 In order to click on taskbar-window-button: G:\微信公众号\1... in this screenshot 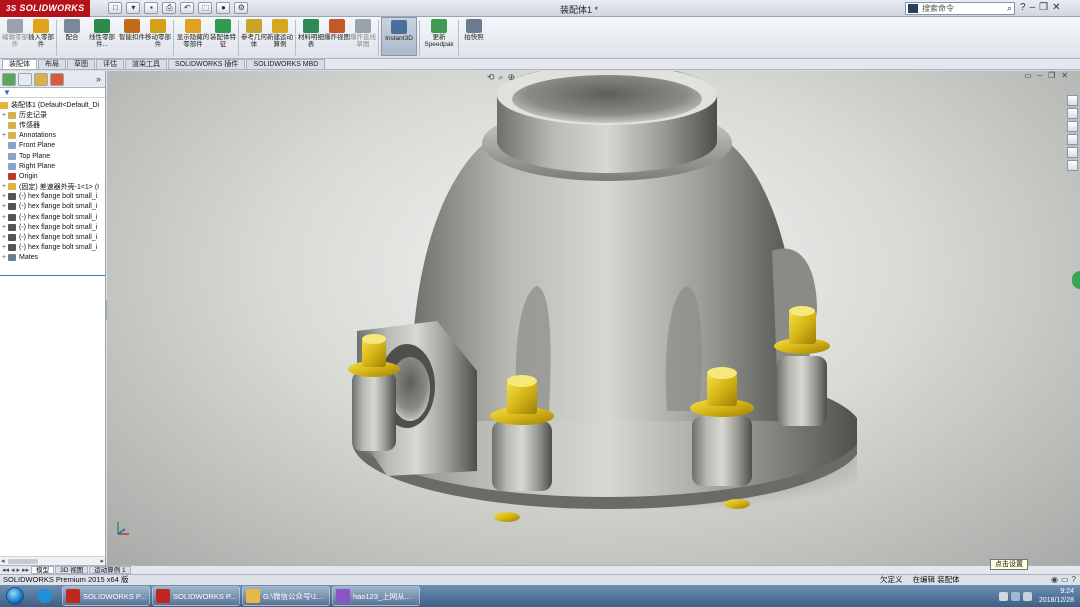, I will do `click(286, 596)`.